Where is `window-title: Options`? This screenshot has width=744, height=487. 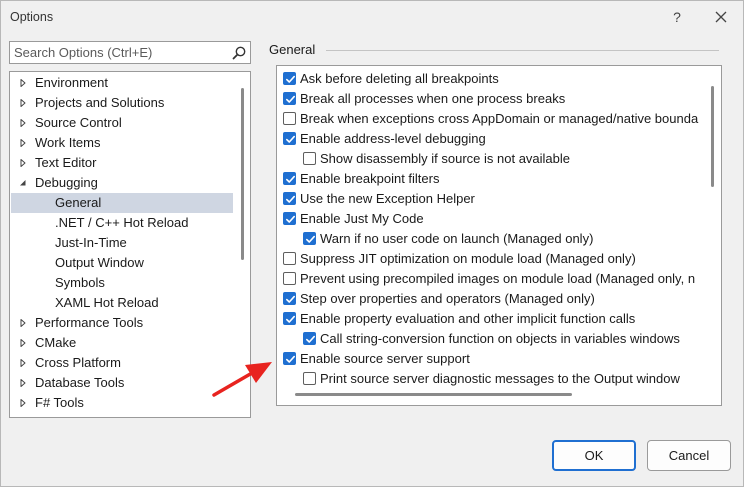 window-title: Options is located at coordinates (32, 17).